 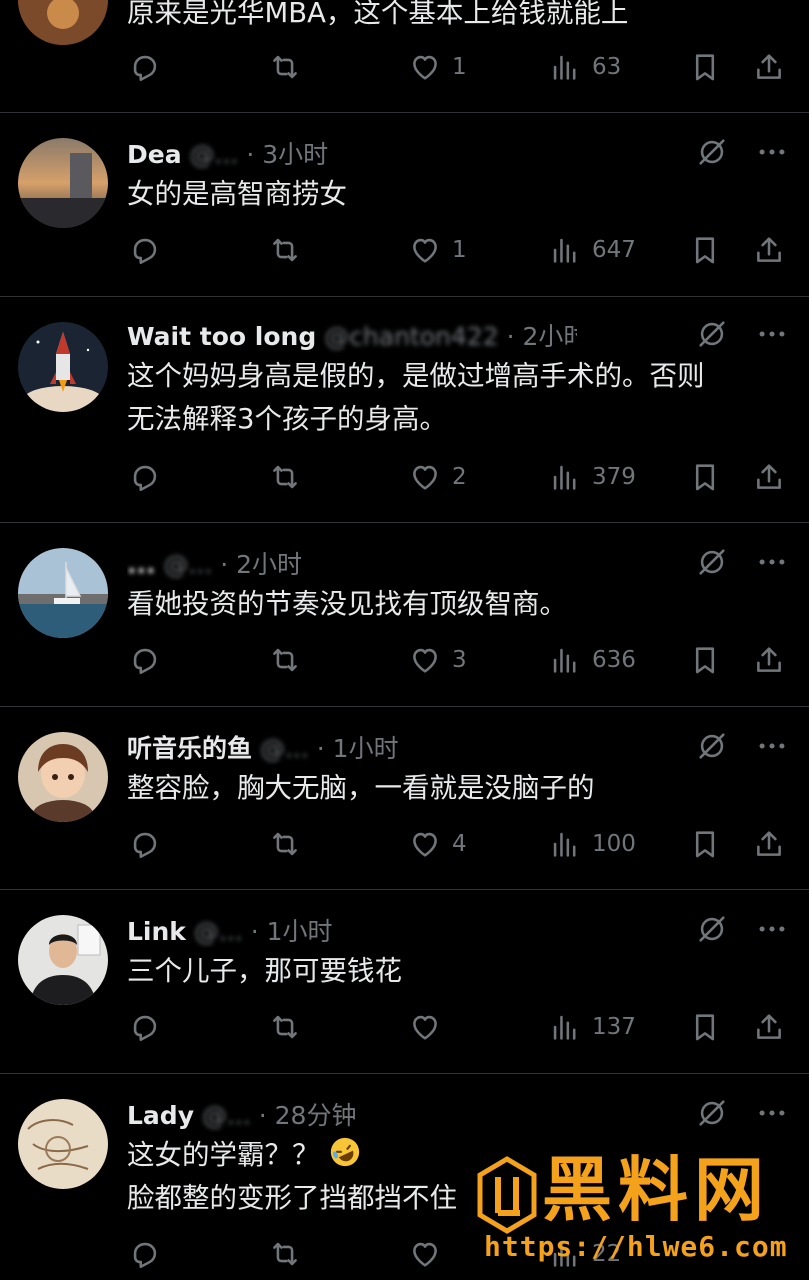 I want to click on like-button: 4, so click(x=437, y=844).